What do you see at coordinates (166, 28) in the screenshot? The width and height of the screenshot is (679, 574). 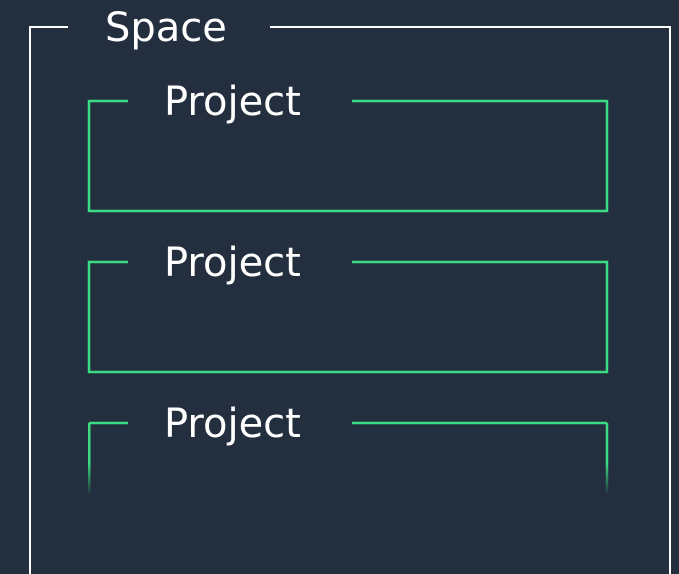 I see `space-label: Space` at bounding box center [166, 28].